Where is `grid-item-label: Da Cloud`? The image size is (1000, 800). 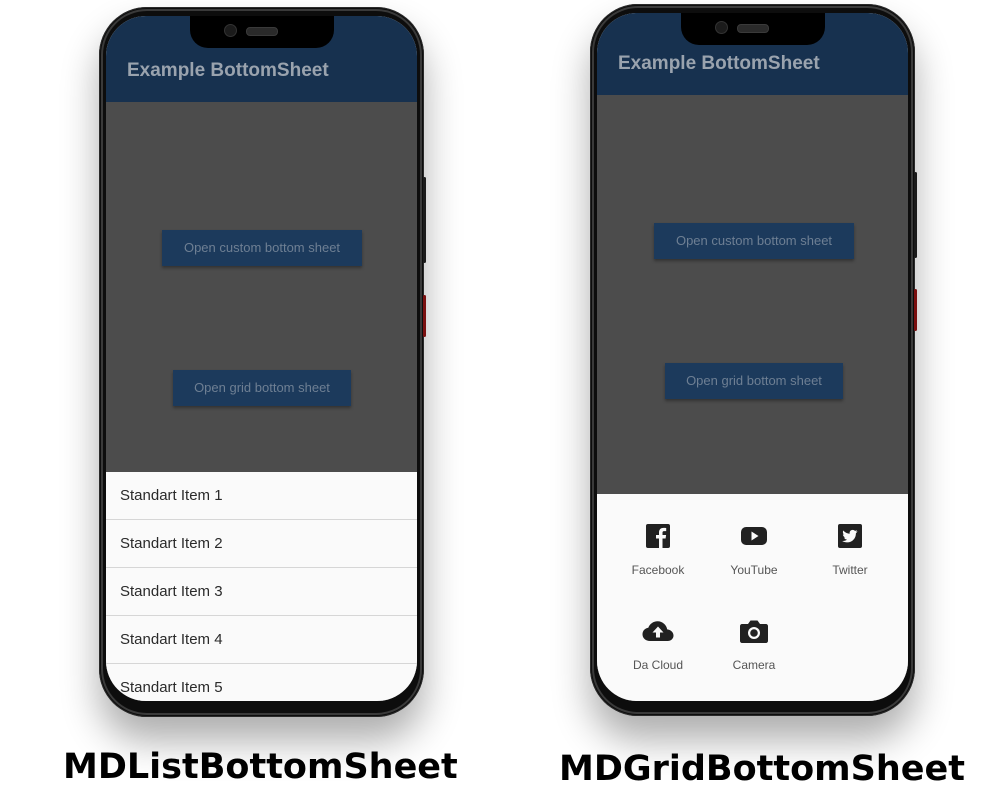
grid-item-label: Da Cloud is located at coordinates (658, 665).